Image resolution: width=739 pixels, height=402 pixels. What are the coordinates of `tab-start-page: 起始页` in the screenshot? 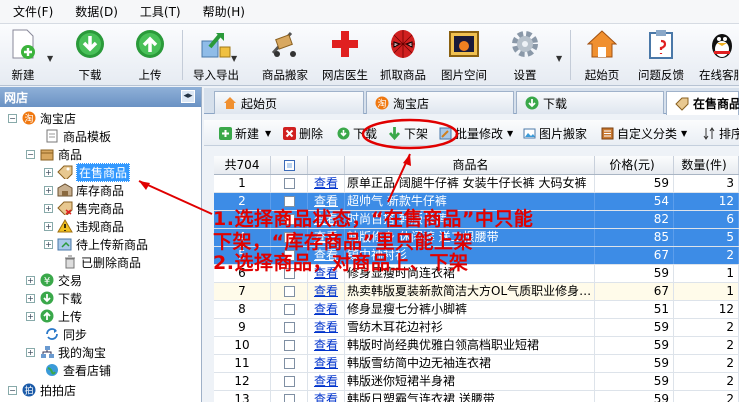 It's located at (289, 102).